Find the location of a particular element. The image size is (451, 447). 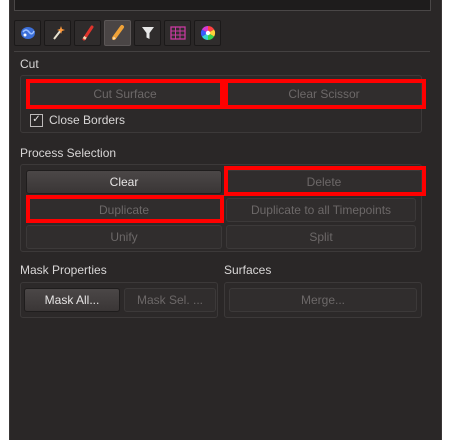

toolbar is located at coordinates (117, 34).